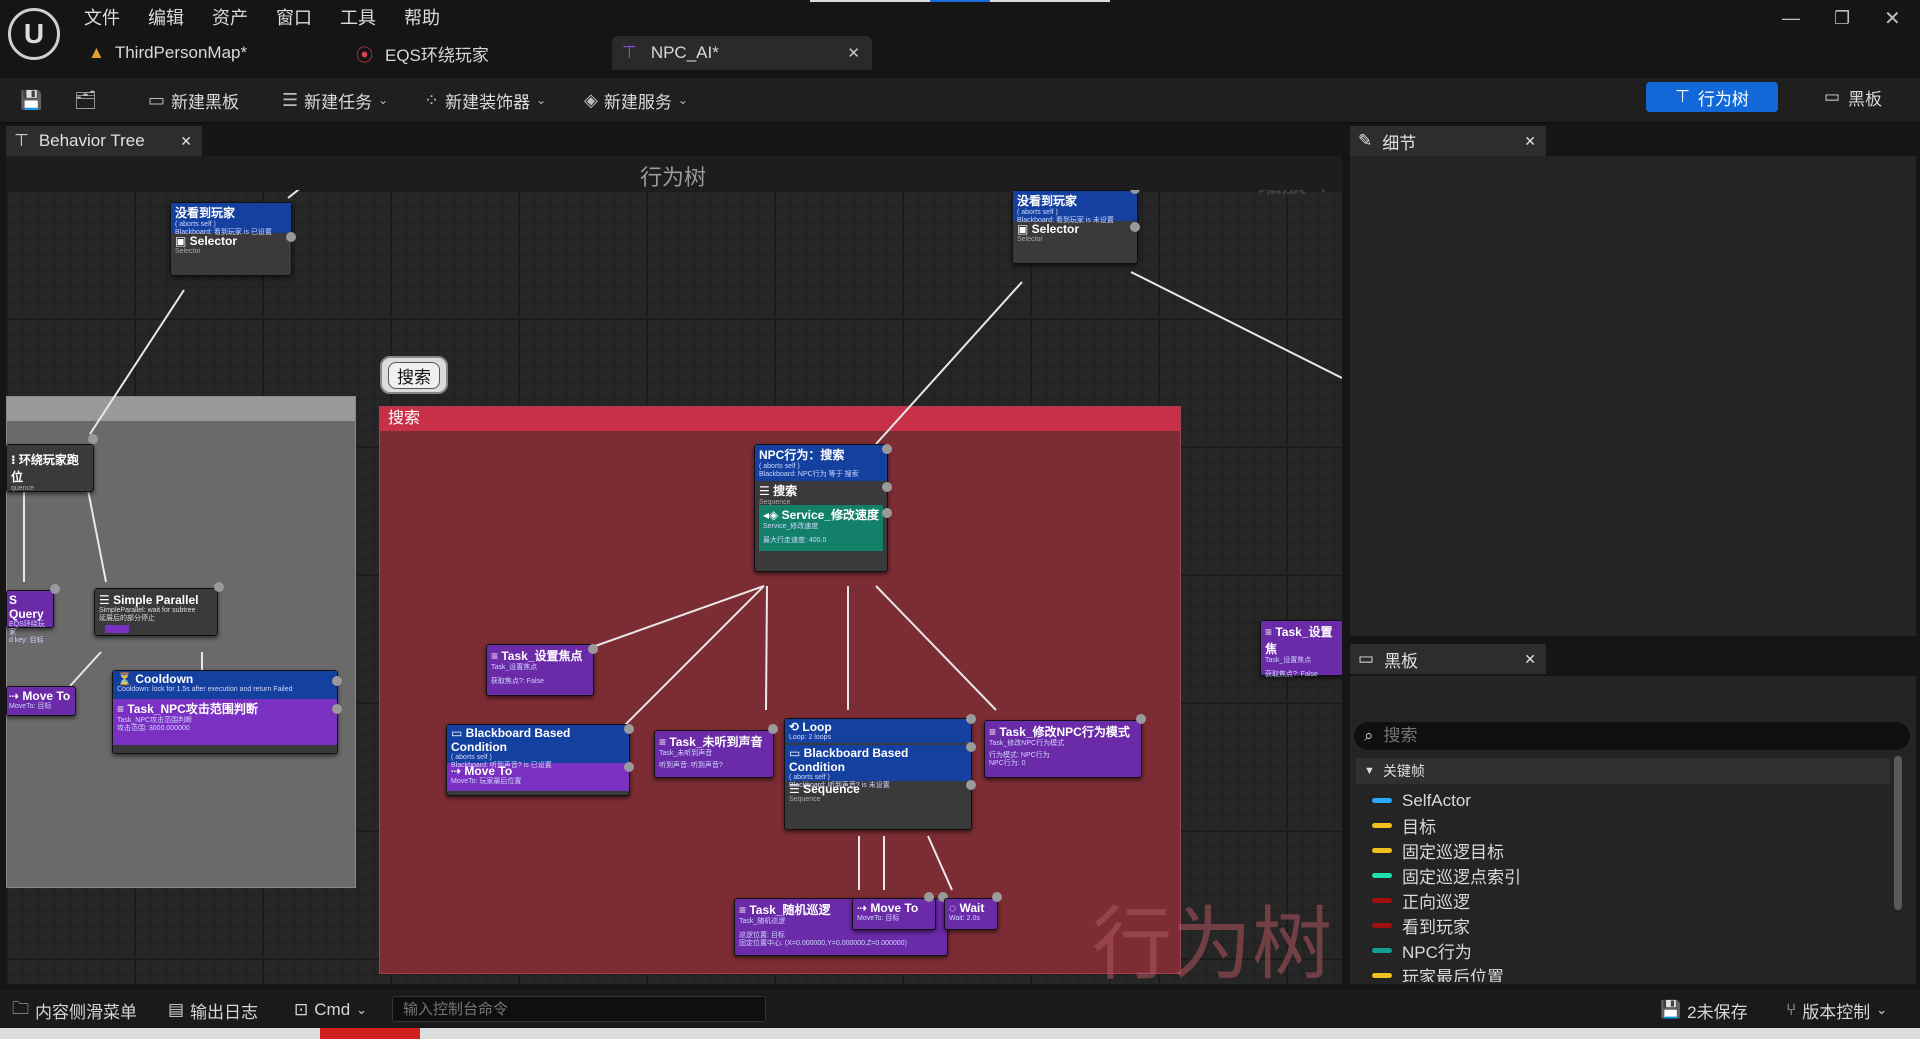 The height and width of the screenshot is (1039, 1920). Describe the element at coordinates (1622, 950) in the screenshot. I see `blackboard-key: NPC行为` at that location.